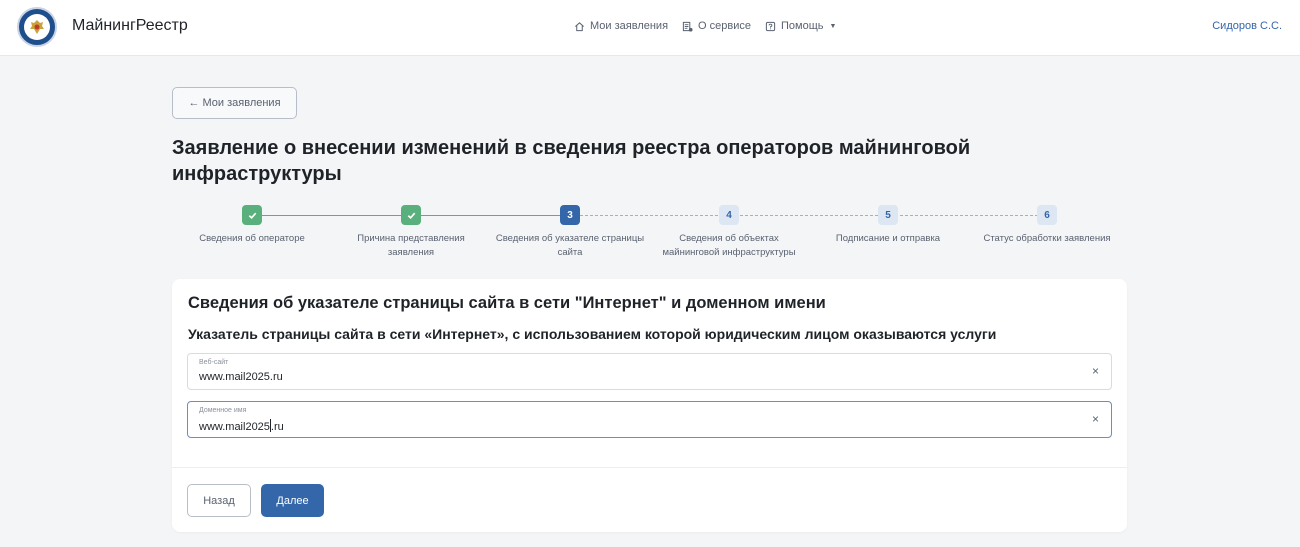 The image size is (1300, 547). I want to click on step-label: Сведения об указателе страницы сайта, so click(570, 245).